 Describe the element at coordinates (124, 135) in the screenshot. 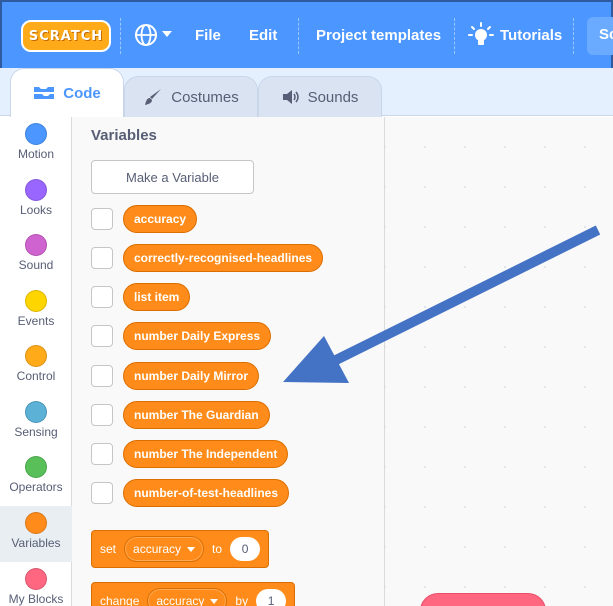

I see `palette-title: Variables` at that location.